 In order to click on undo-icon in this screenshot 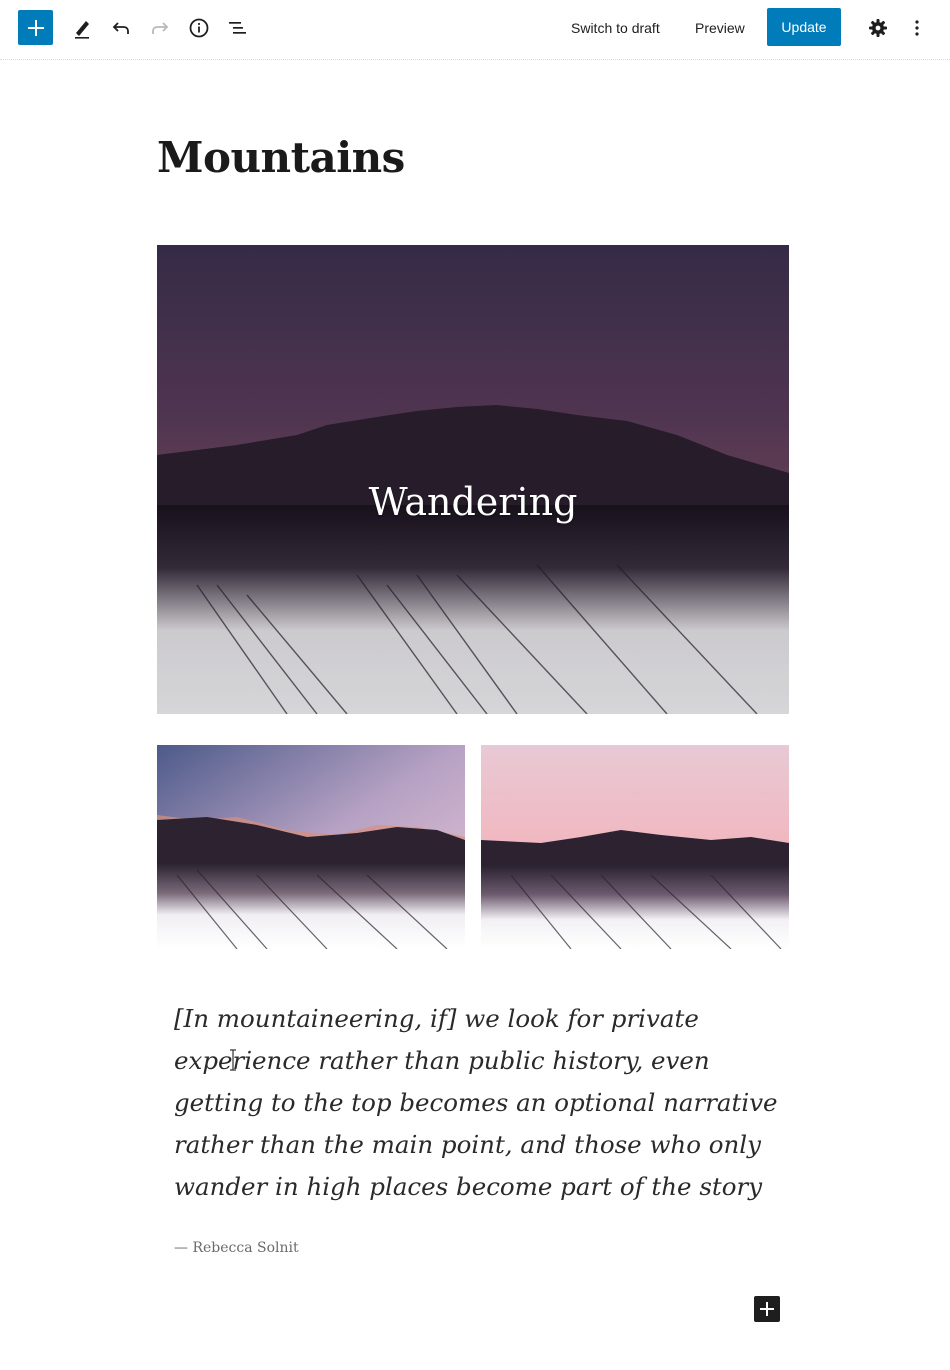, I will do `click(120, 28)`.